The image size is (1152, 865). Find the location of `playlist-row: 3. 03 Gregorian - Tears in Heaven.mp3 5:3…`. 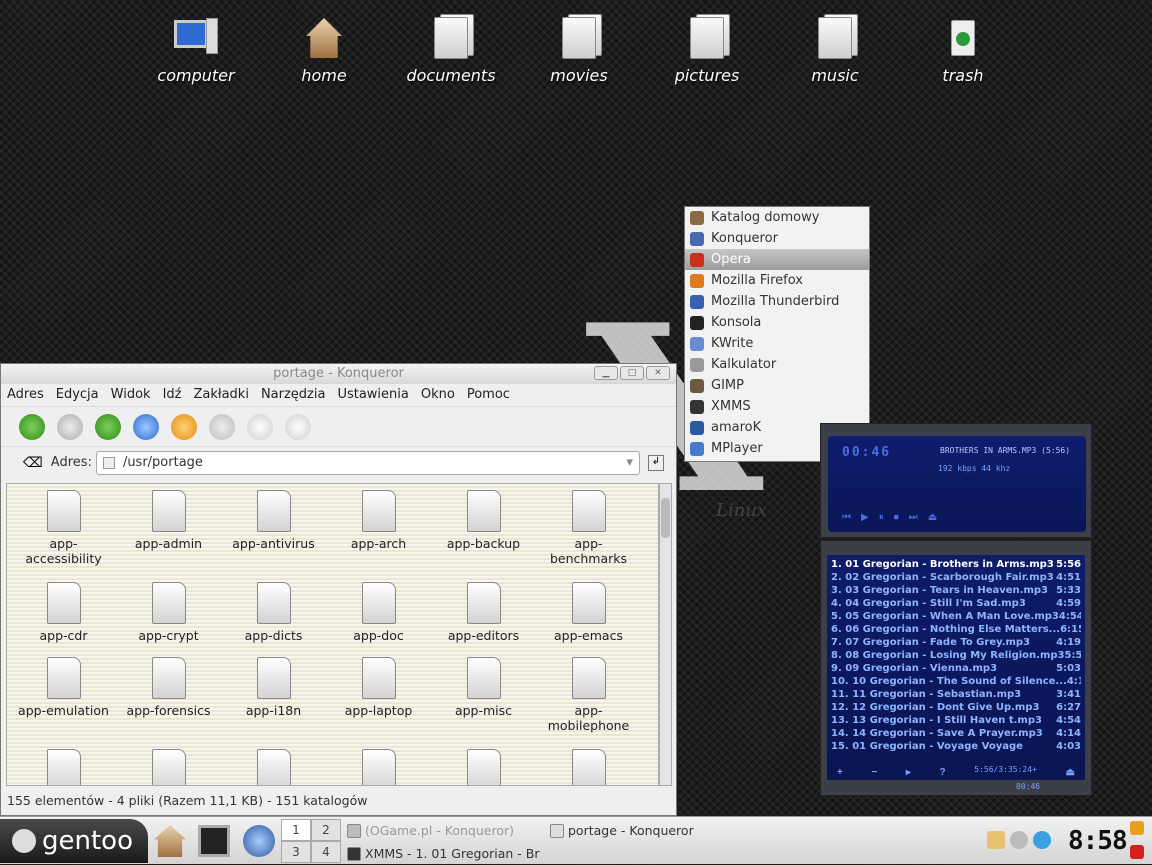

playlist-row: 3. 03 Gregorian - Tears in Heaven.mp3 5:3… is located at coordinates (956, 590).